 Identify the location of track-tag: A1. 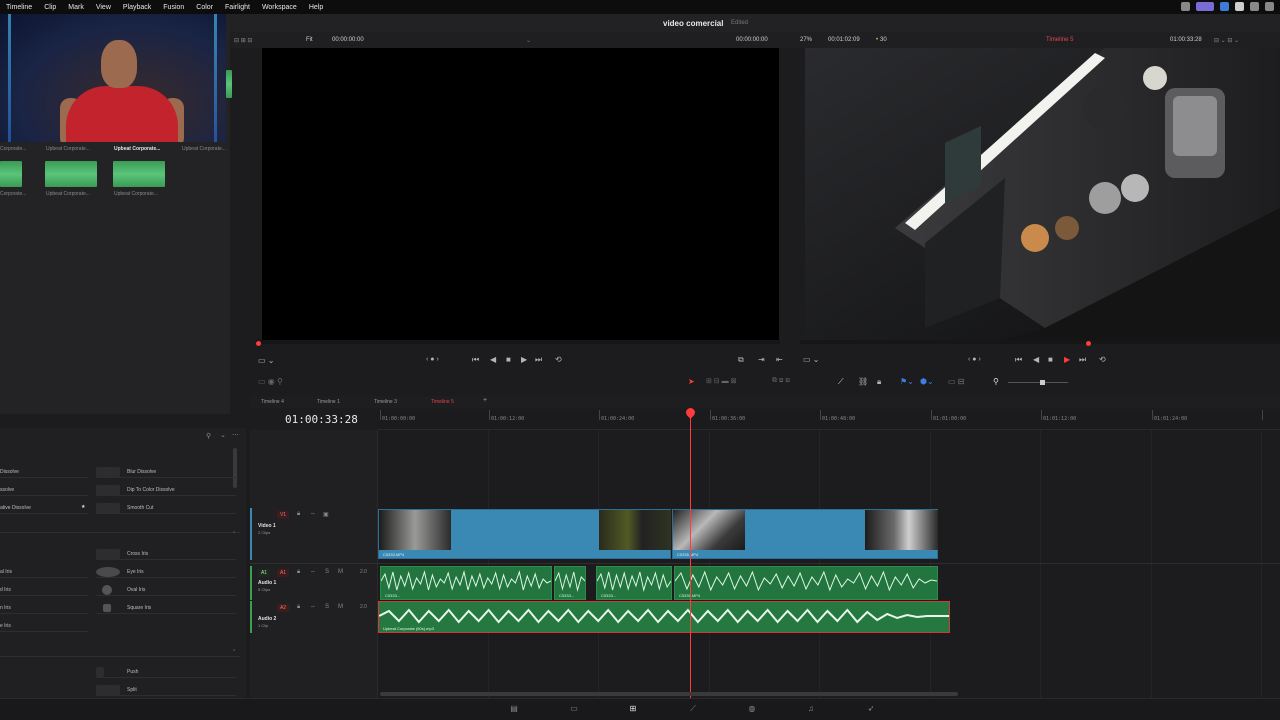
(264, 573).